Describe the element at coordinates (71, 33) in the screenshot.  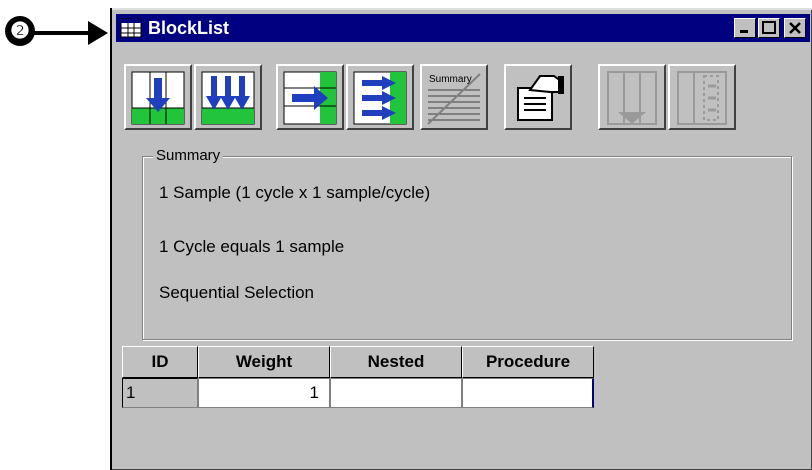
I see `arrow-right-icon` at that location.